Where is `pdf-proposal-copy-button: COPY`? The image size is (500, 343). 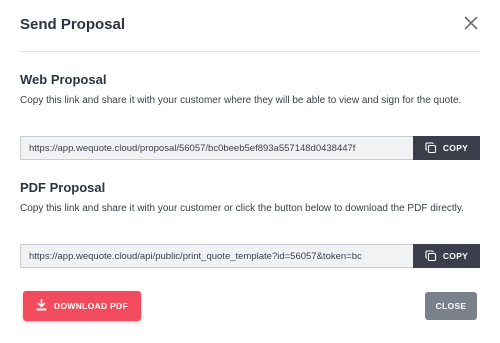 pdf-proposal-copy-button: COPY is located at coordinates (446, 256).